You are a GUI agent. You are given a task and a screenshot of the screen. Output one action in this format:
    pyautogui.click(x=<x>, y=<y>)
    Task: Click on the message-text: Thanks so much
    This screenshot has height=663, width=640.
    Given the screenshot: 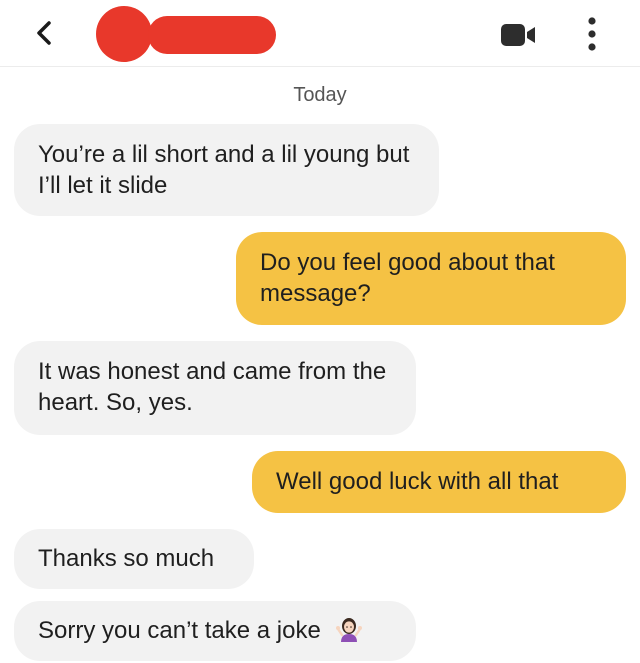 What is the action you would take?
    pyautogui.click(x=126, y=558)
    